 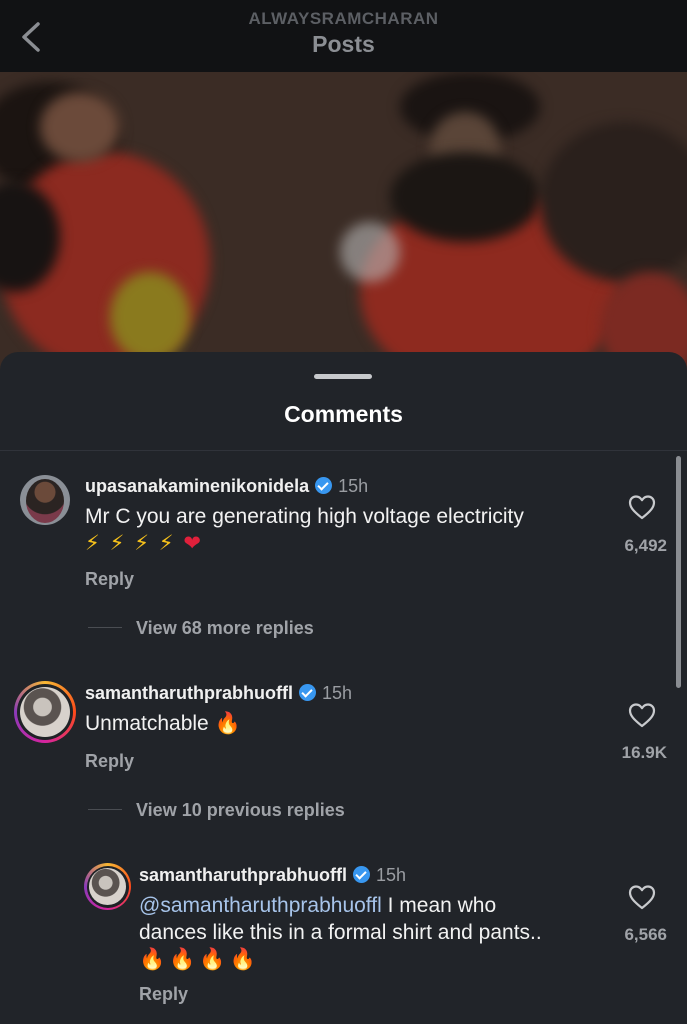 What do you see at coordinates (225, 628) in the screenshot?
I see `view-replies-button: View 68 more replies` at bounding box center [225, 628].